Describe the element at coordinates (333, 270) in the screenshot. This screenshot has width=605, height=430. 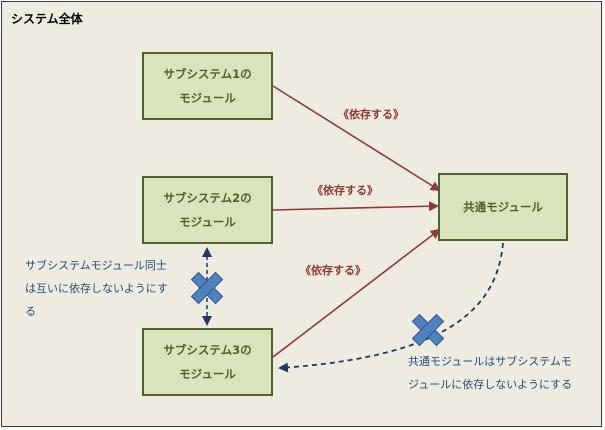
I see `dependency-label-sub3: 《依存する》` at that location.